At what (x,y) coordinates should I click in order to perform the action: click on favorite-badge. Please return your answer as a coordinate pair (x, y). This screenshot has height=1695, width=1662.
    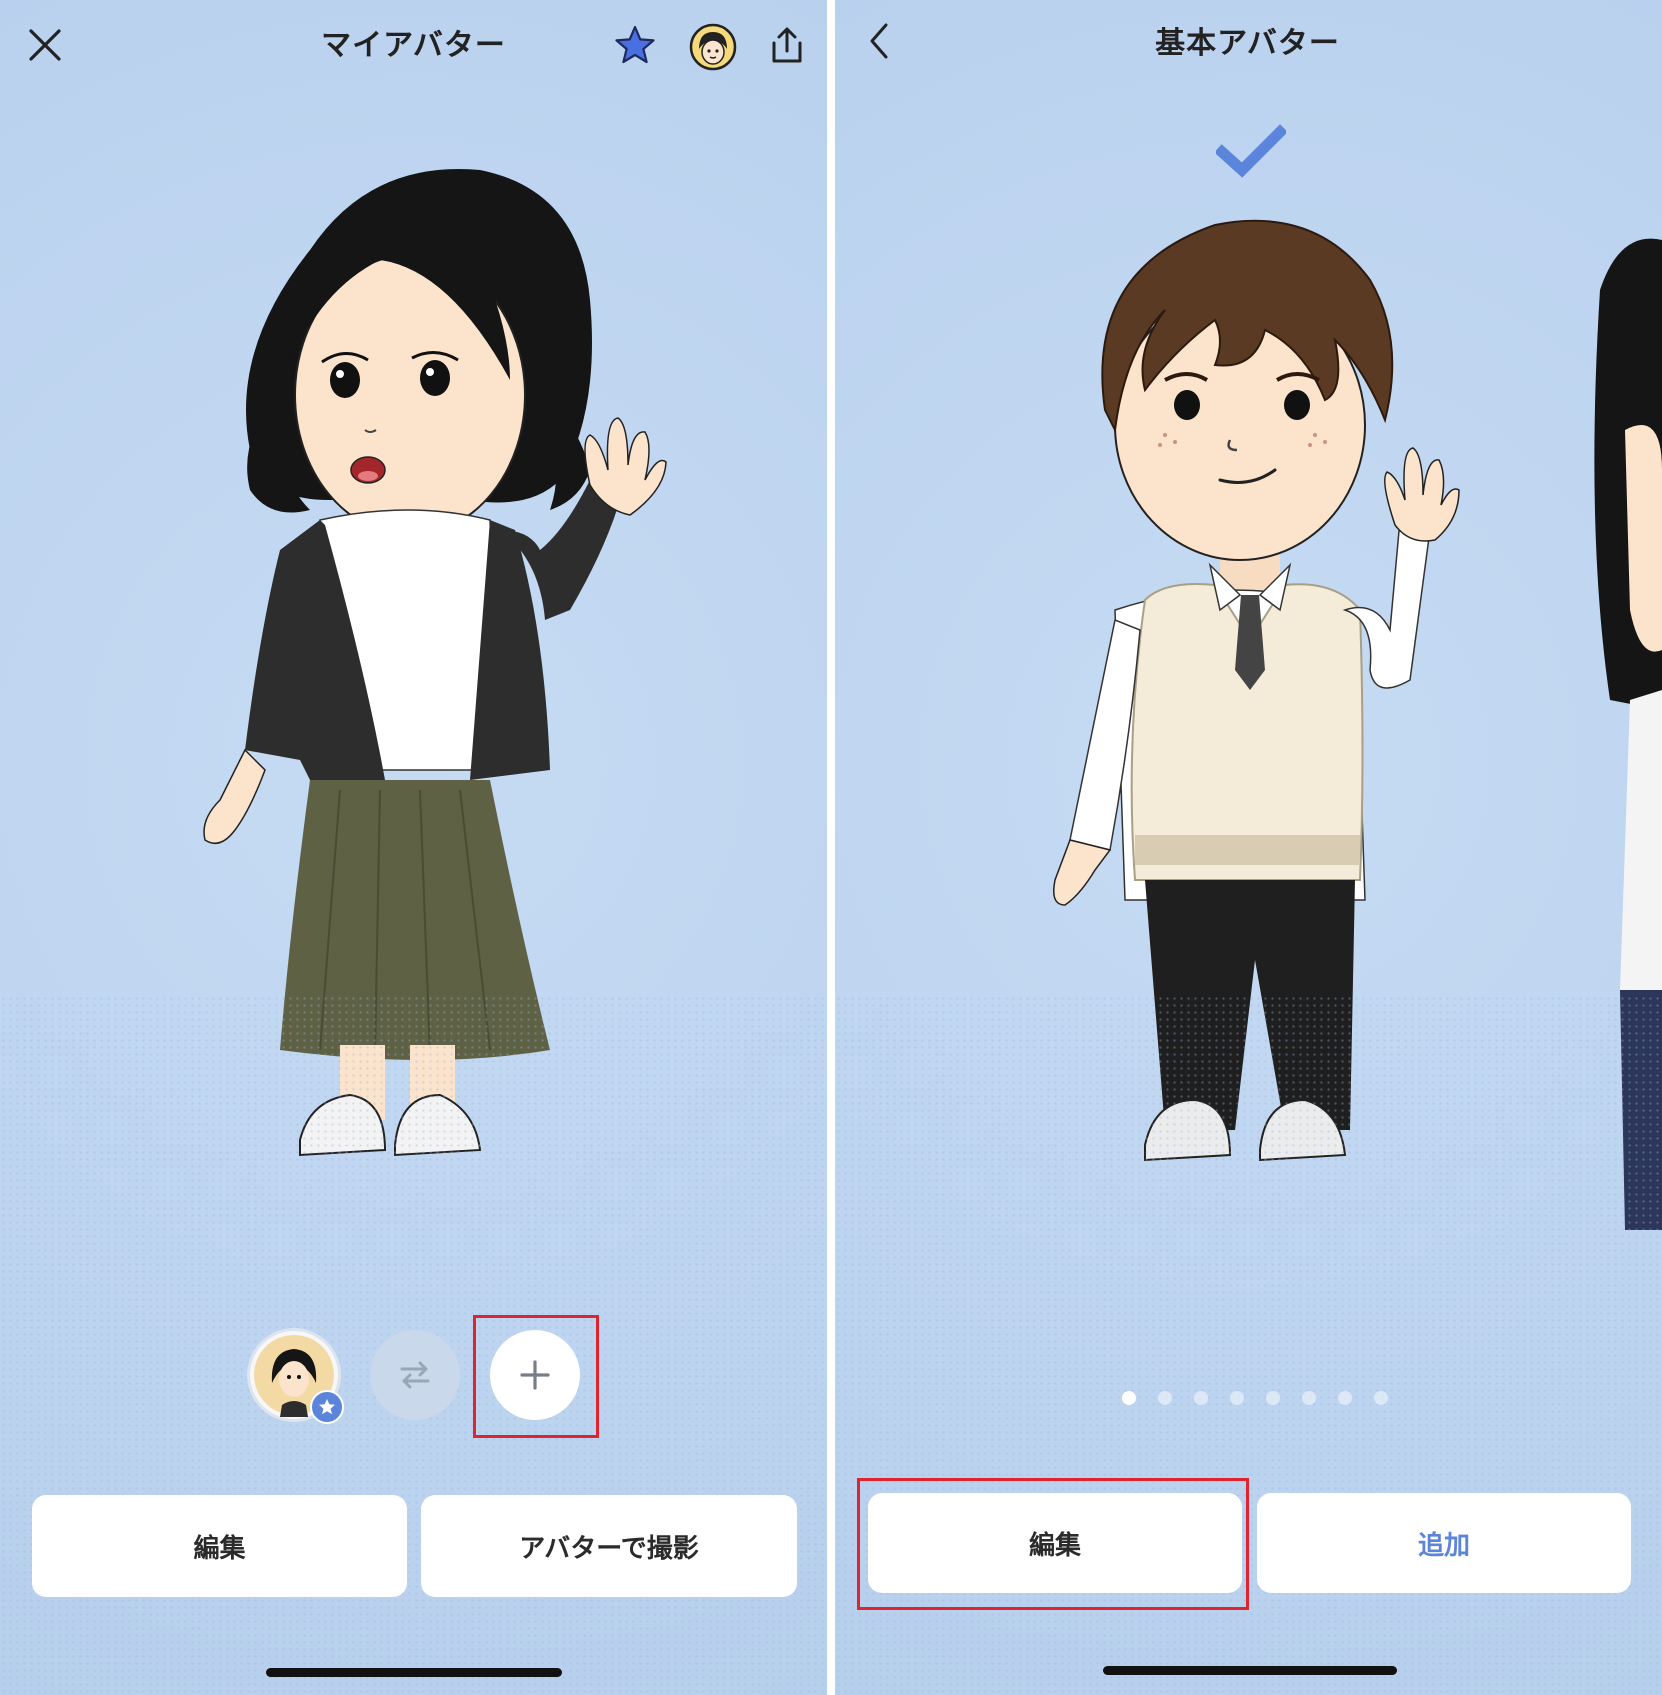
    Looking at the image, I should click on (327, 1407).